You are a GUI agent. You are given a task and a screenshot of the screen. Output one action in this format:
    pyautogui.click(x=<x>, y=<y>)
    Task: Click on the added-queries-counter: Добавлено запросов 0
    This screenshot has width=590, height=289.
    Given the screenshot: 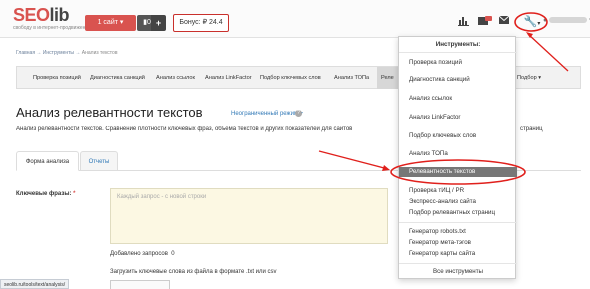 What is the action you would take?
    pyautogui.click(x=142, y=254)
    